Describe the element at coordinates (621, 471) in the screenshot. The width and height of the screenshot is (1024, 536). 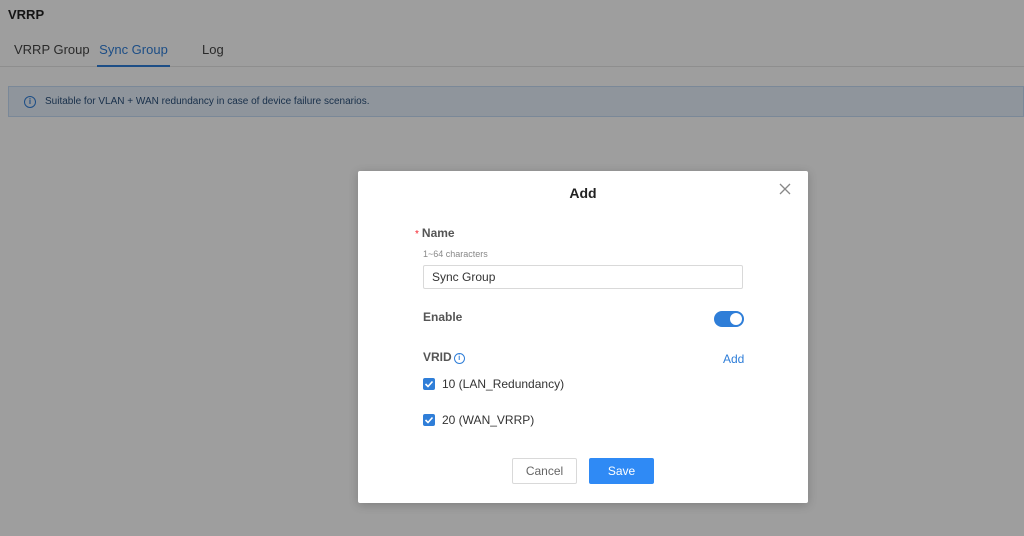
I see `save-button: Save` at that location.